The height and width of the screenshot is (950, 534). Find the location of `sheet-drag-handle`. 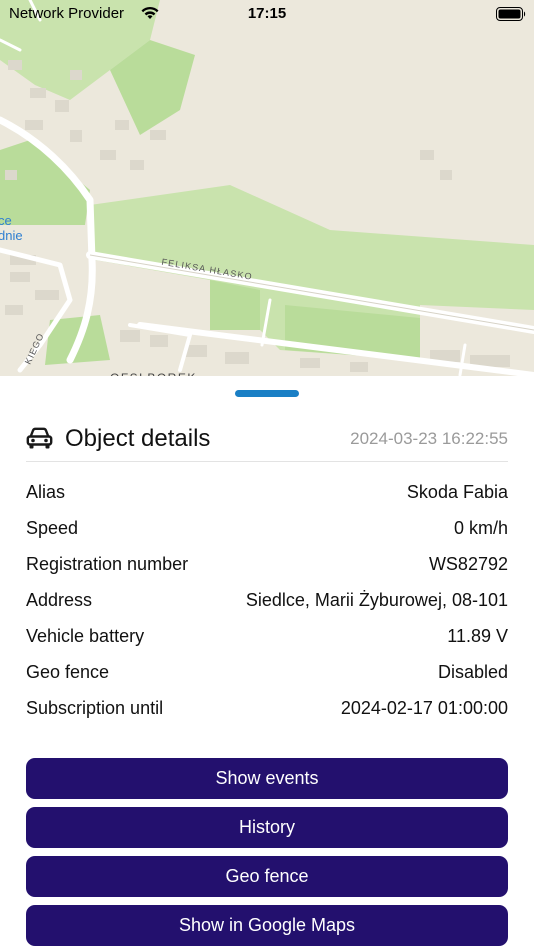

sheet-drag-handle is located at coordinates (267, 393).